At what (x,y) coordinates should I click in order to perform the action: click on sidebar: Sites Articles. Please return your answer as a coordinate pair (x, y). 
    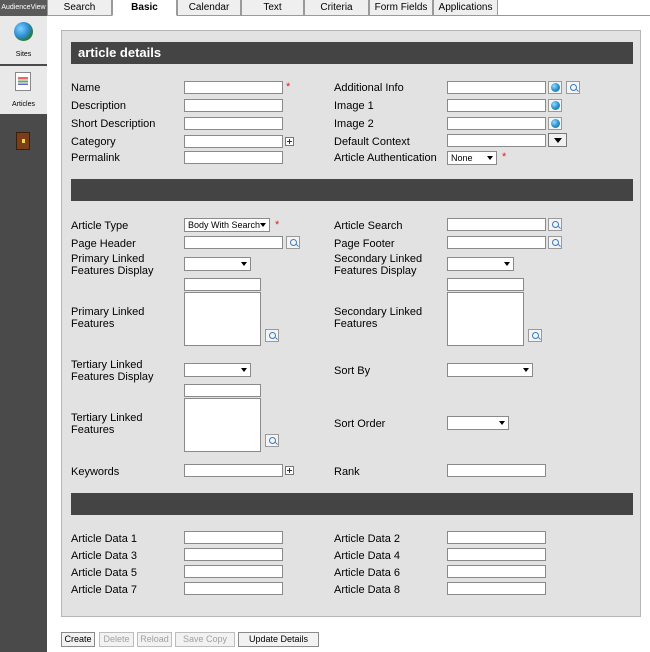
    Looking at the image, I should click on (23, 334).